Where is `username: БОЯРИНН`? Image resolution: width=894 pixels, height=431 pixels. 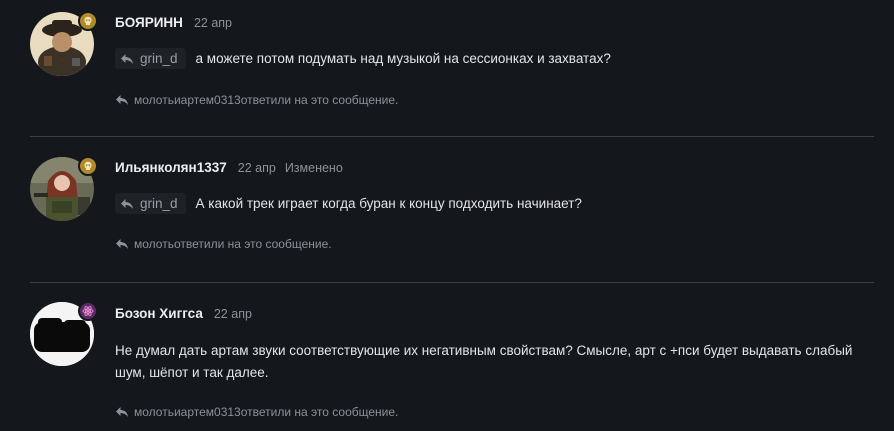
username: БОЯРИНН is located at coordinates (149, 22).